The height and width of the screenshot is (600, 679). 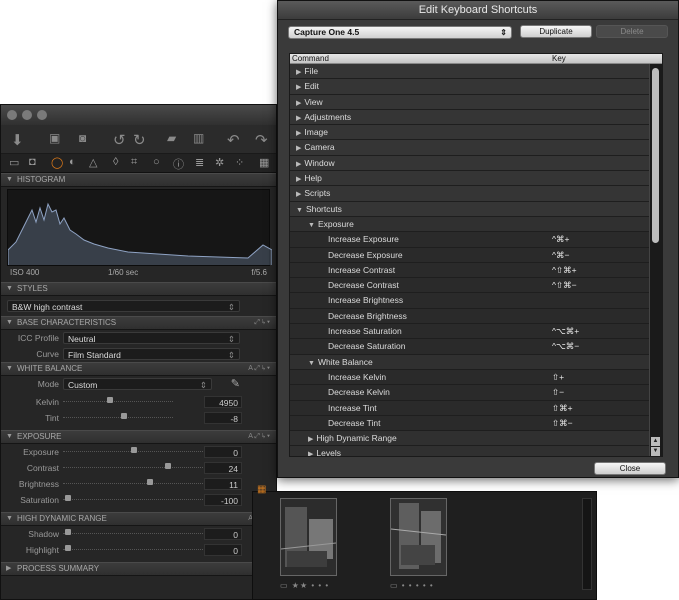 What do you see at coordinates (133, 482) in the screenshot?
I see `brightness-slider` at bounding box center [133, 482].